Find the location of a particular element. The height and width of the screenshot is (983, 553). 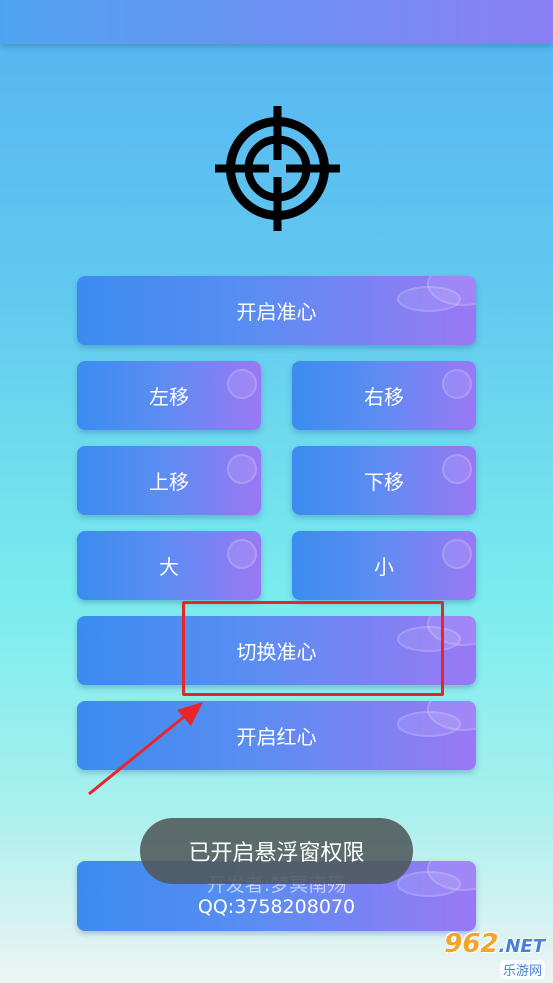

bigger-label: 大 is located at coordinates (169, 567).